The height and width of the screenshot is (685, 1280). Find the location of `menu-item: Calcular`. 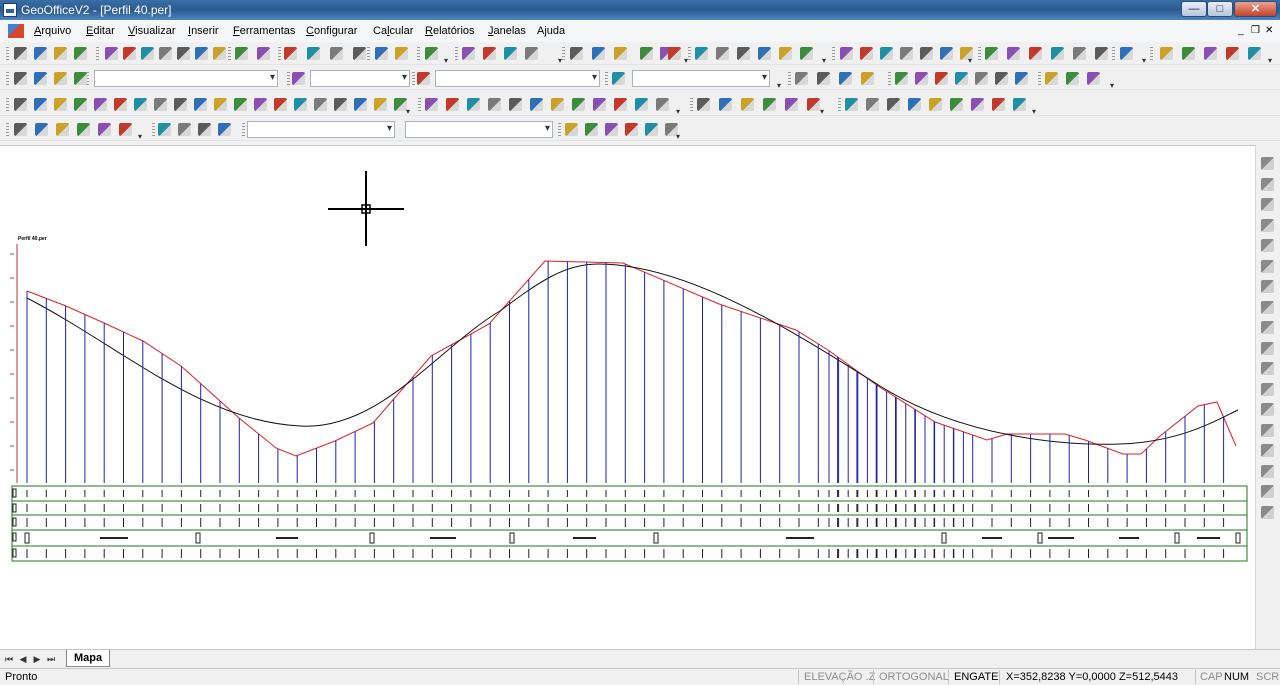

menu-item: Calcular is located at coordinates (393, 31).